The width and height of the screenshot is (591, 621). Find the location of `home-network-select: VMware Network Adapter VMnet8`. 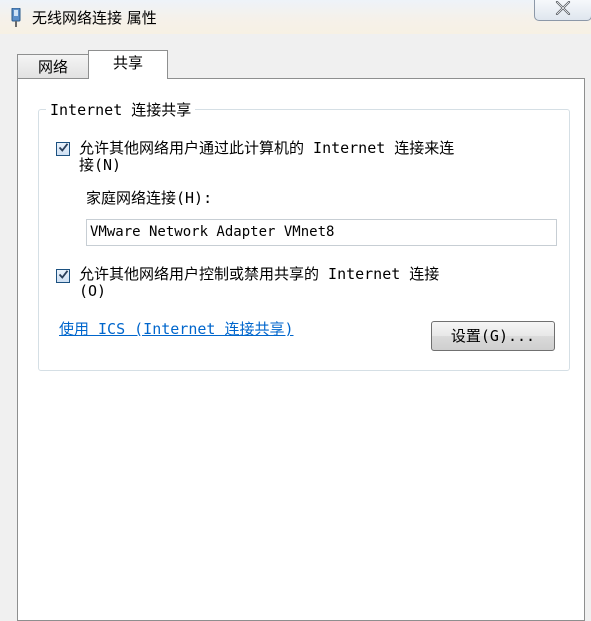

home-network-select: VMware Network Adapter VMnet8 is located at coordinates (321, 232).